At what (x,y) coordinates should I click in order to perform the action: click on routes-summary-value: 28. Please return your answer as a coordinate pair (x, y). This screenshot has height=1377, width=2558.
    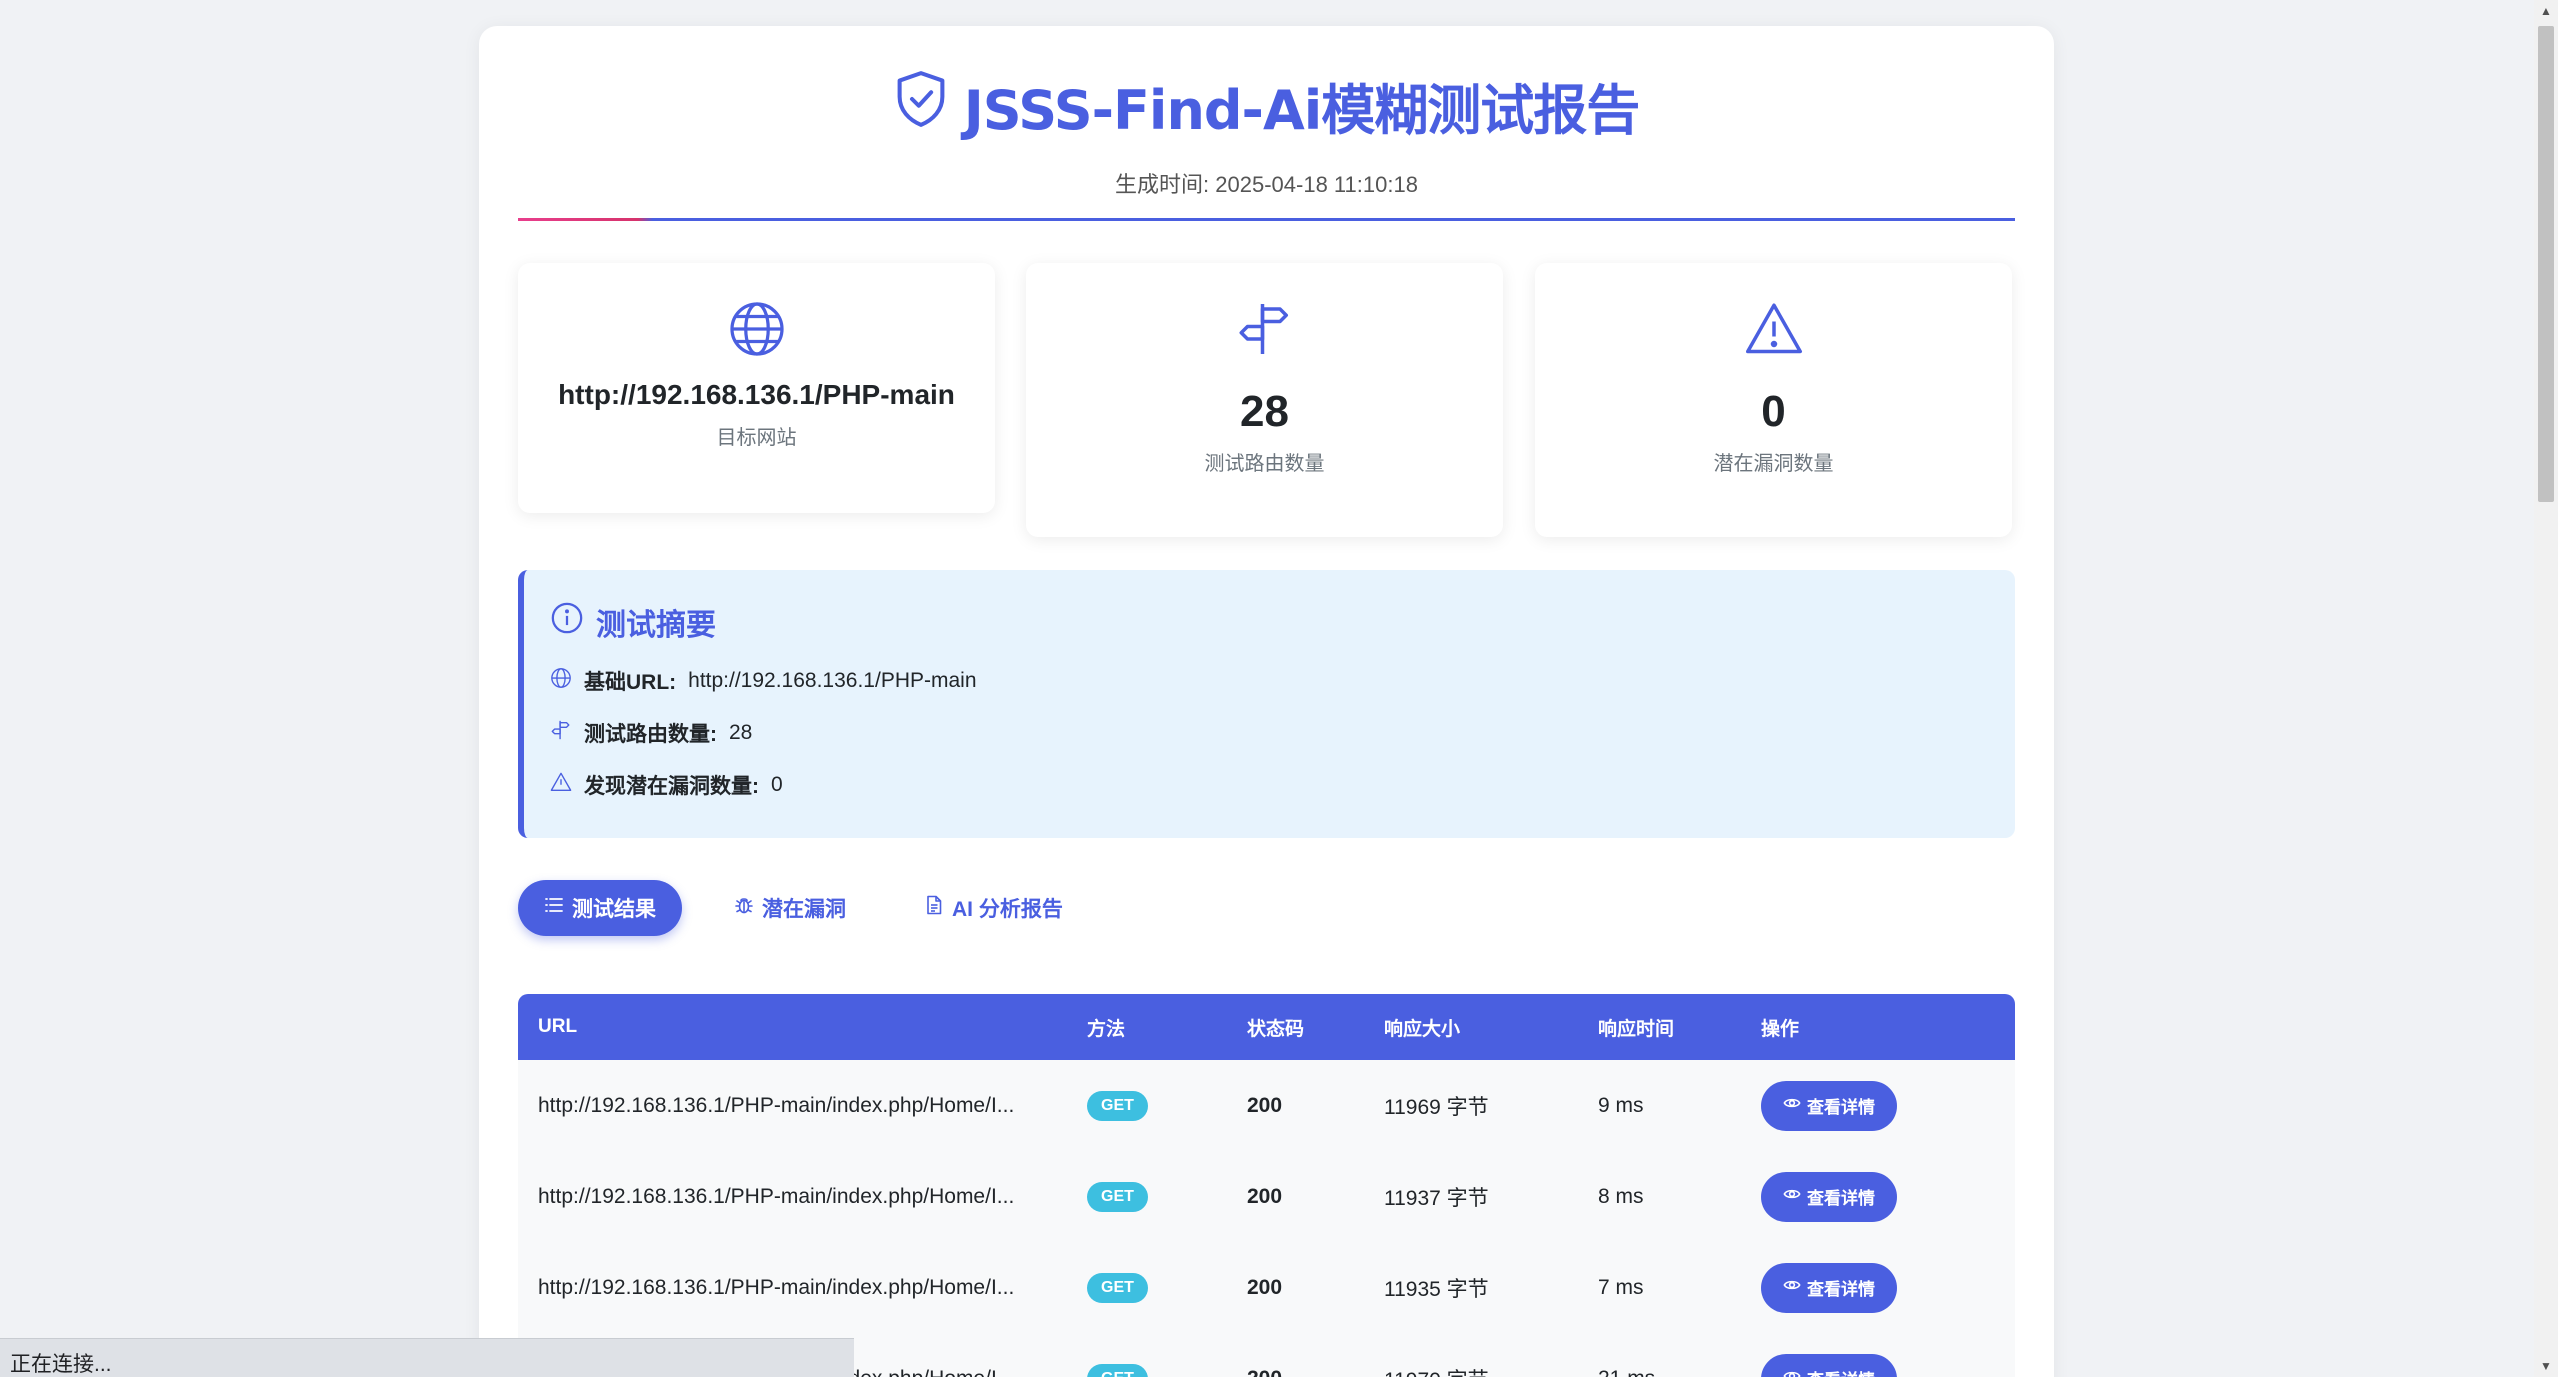
    Looking at the image, I should click on (741, 732).